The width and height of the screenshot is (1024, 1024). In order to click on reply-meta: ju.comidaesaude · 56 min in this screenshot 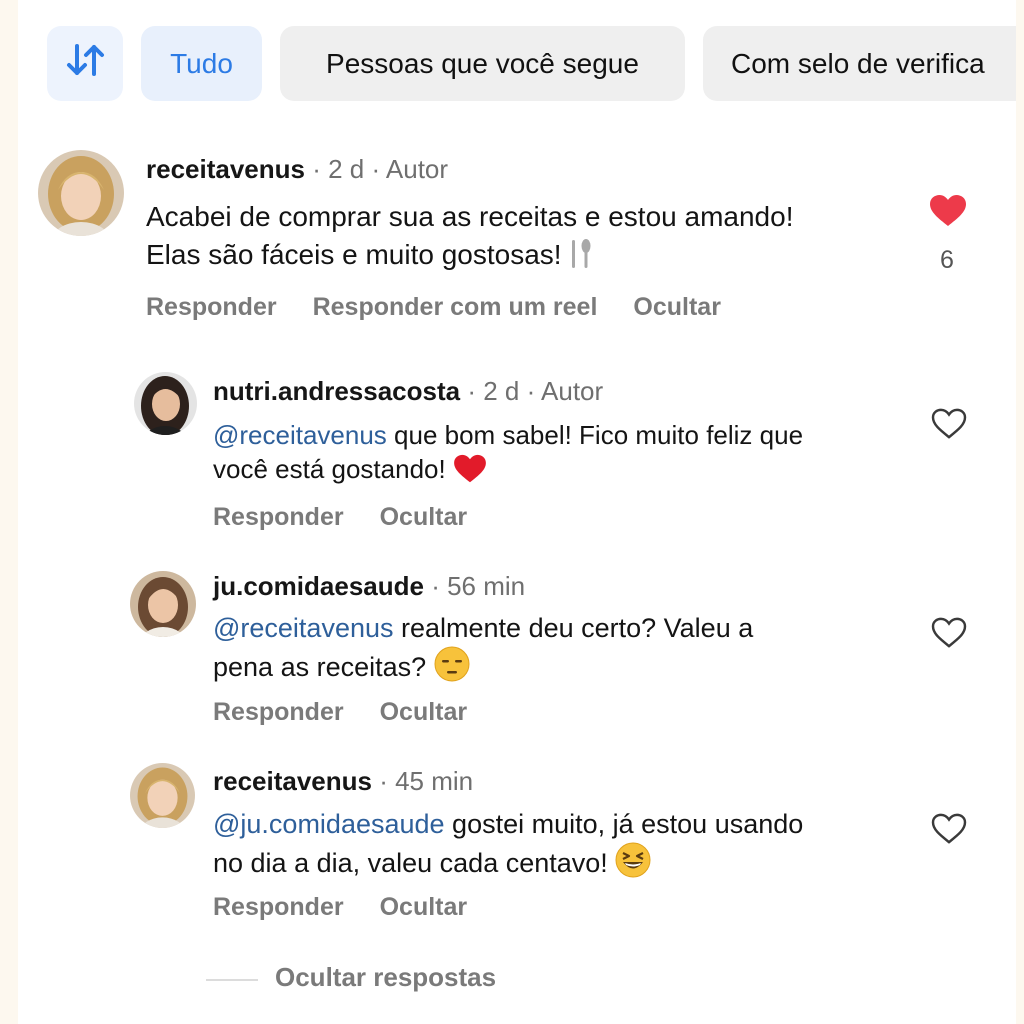, I will do `click(369, 586)`.